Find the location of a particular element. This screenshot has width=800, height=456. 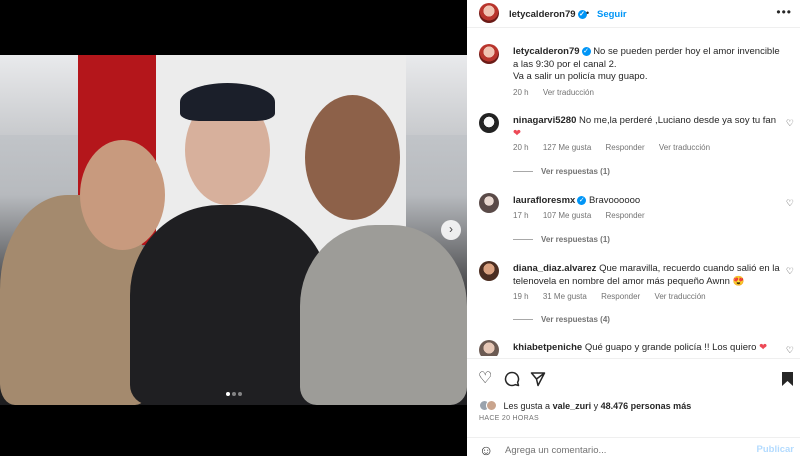

carousel-dots is located at coordinates (233, 393).